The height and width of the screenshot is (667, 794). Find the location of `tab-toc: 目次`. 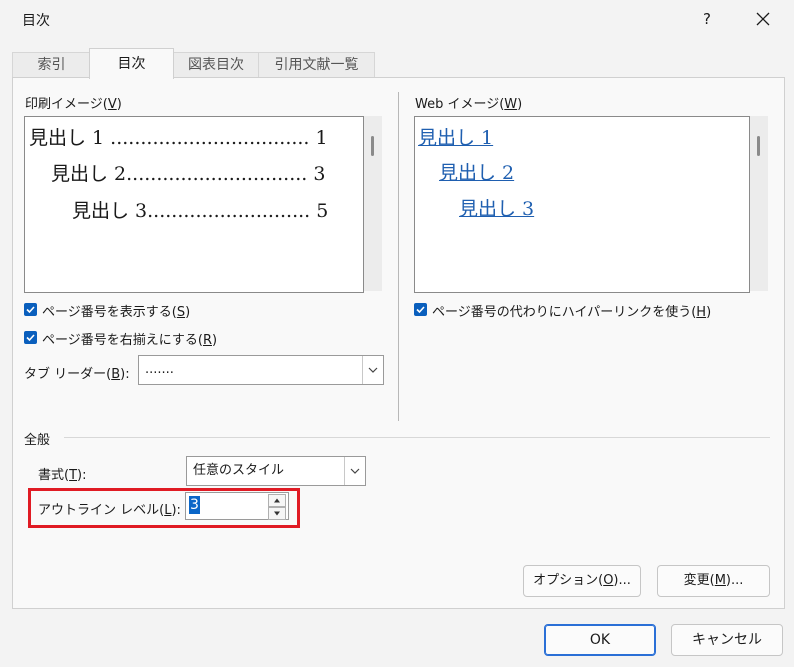

tab-toc: 目次 is located at coordinates (131, 63).